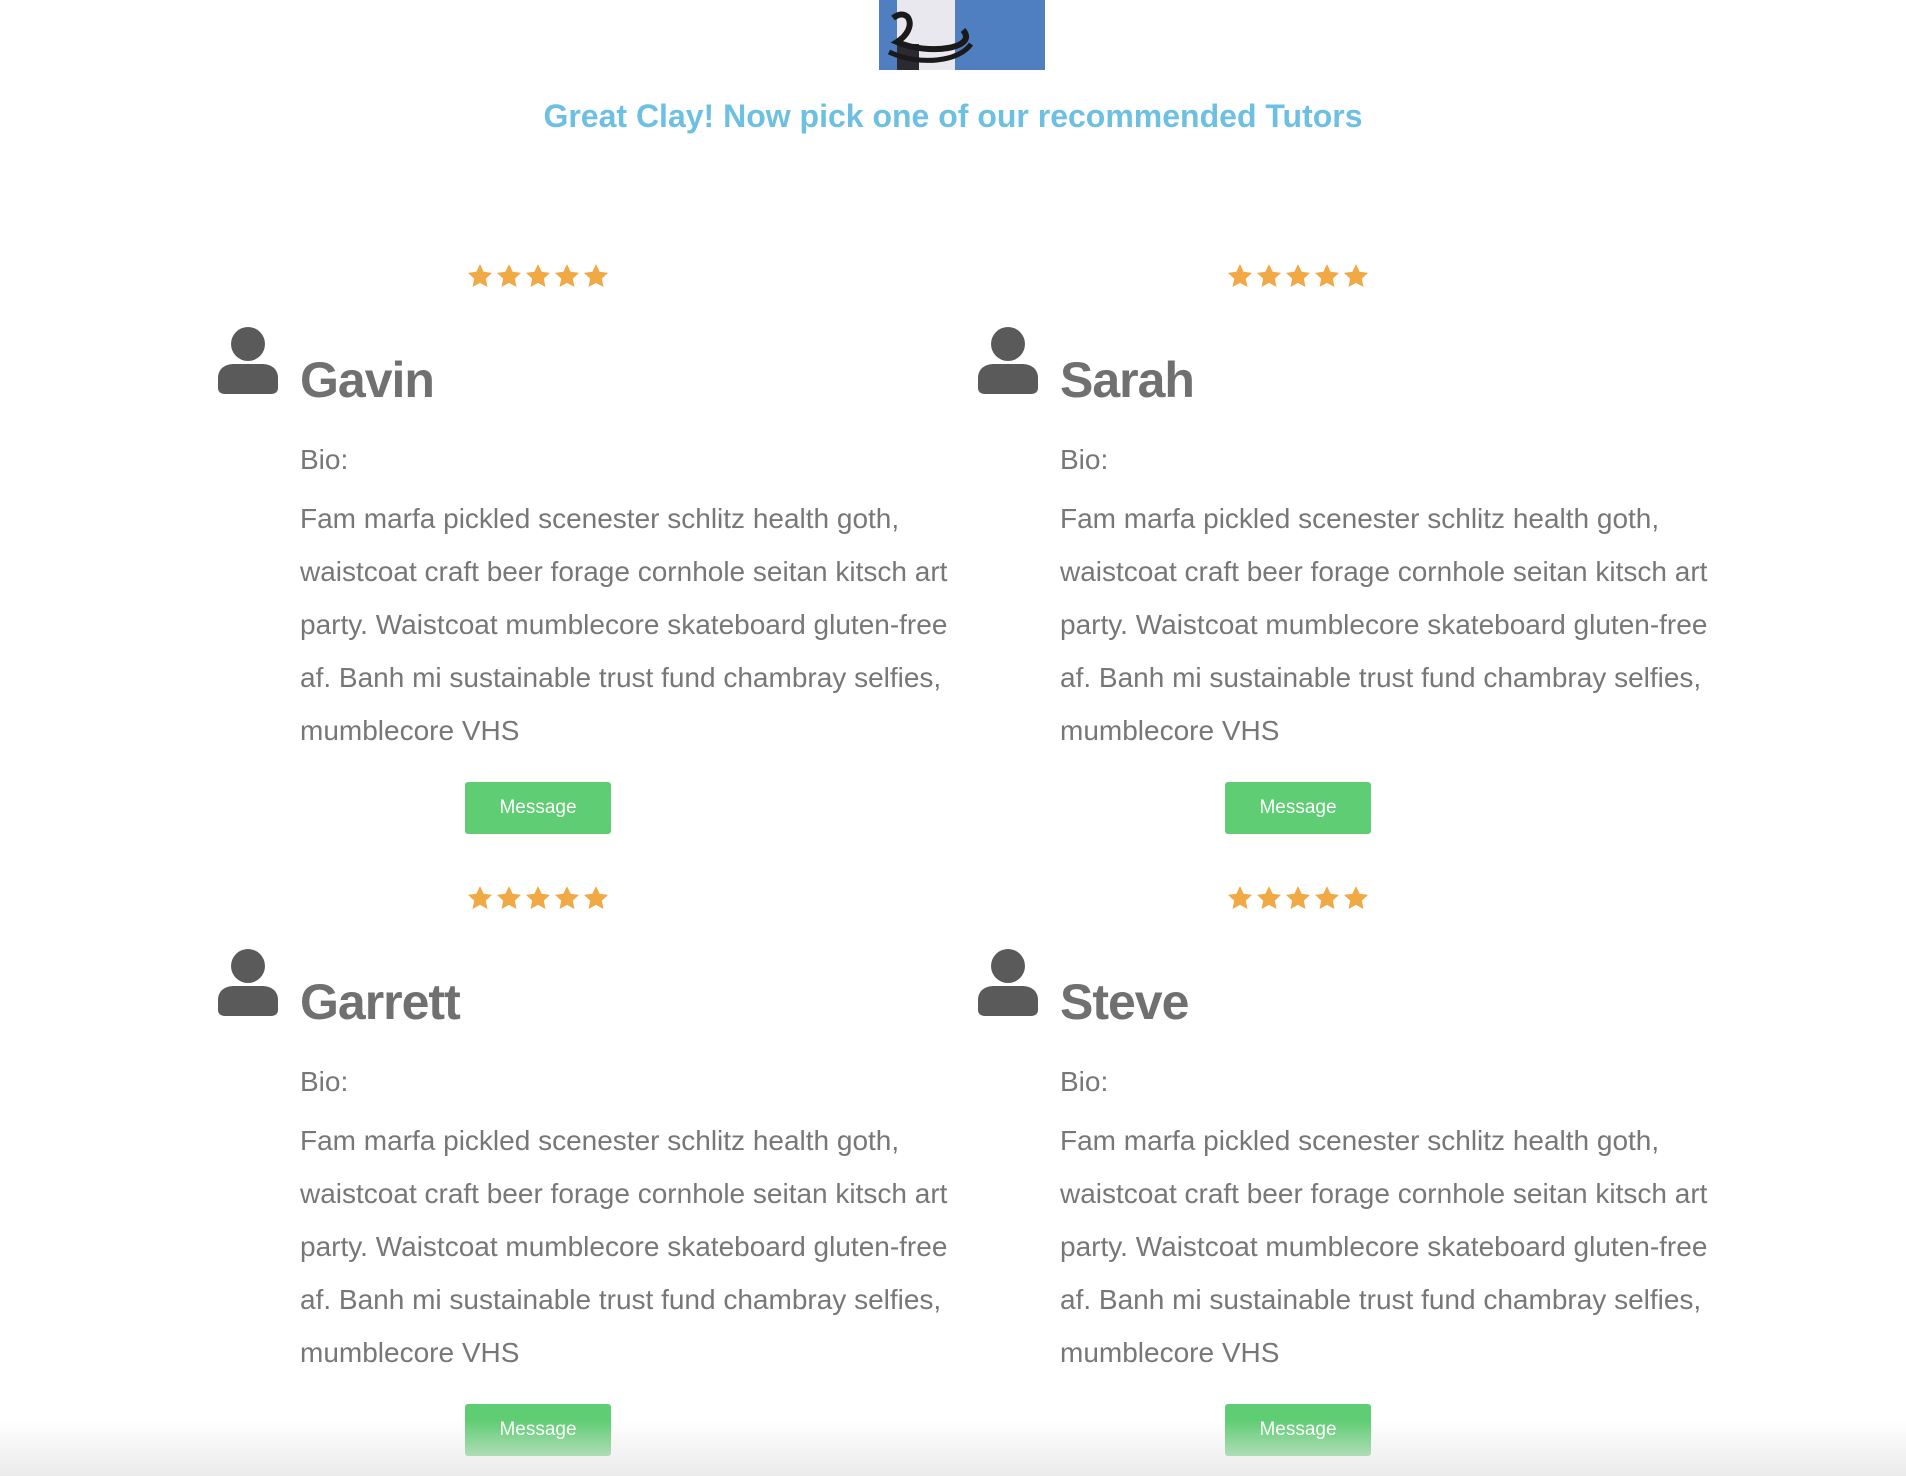 This screenshot has height=1476, width=1906. What do you see at coordinates (1127, 380) in the screenshot?
I see `tutor-name: Sarah` at bounding box center [1127, 380].